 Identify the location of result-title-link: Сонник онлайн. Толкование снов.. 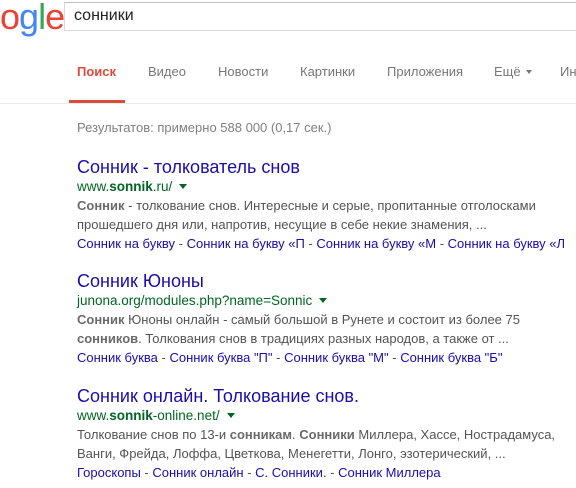
(326, 396).